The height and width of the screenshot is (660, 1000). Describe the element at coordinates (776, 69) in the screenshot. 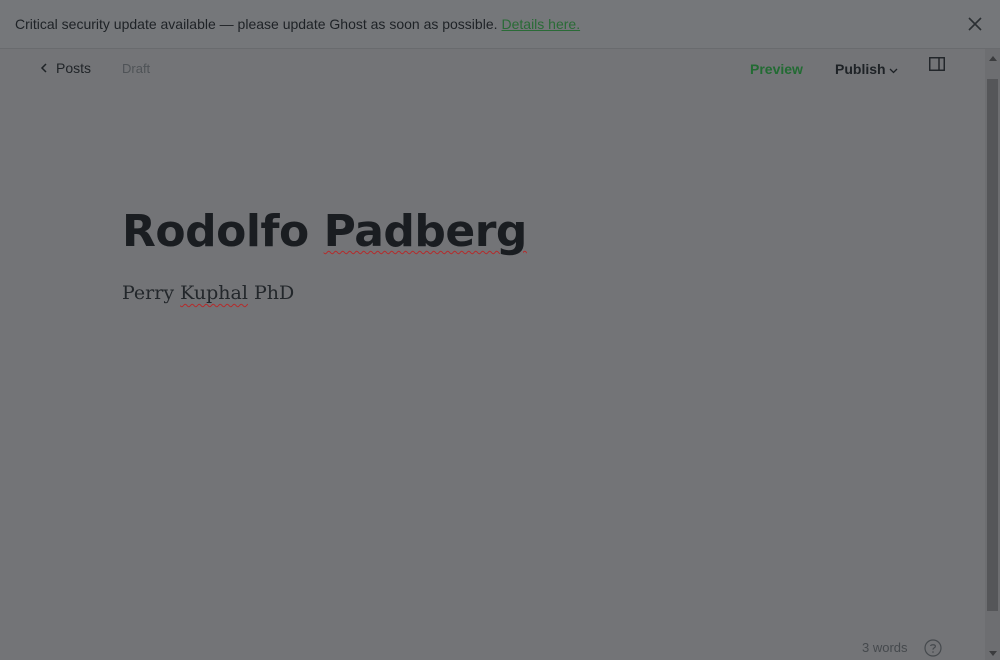

I see `preview-button: Preview` at that location.